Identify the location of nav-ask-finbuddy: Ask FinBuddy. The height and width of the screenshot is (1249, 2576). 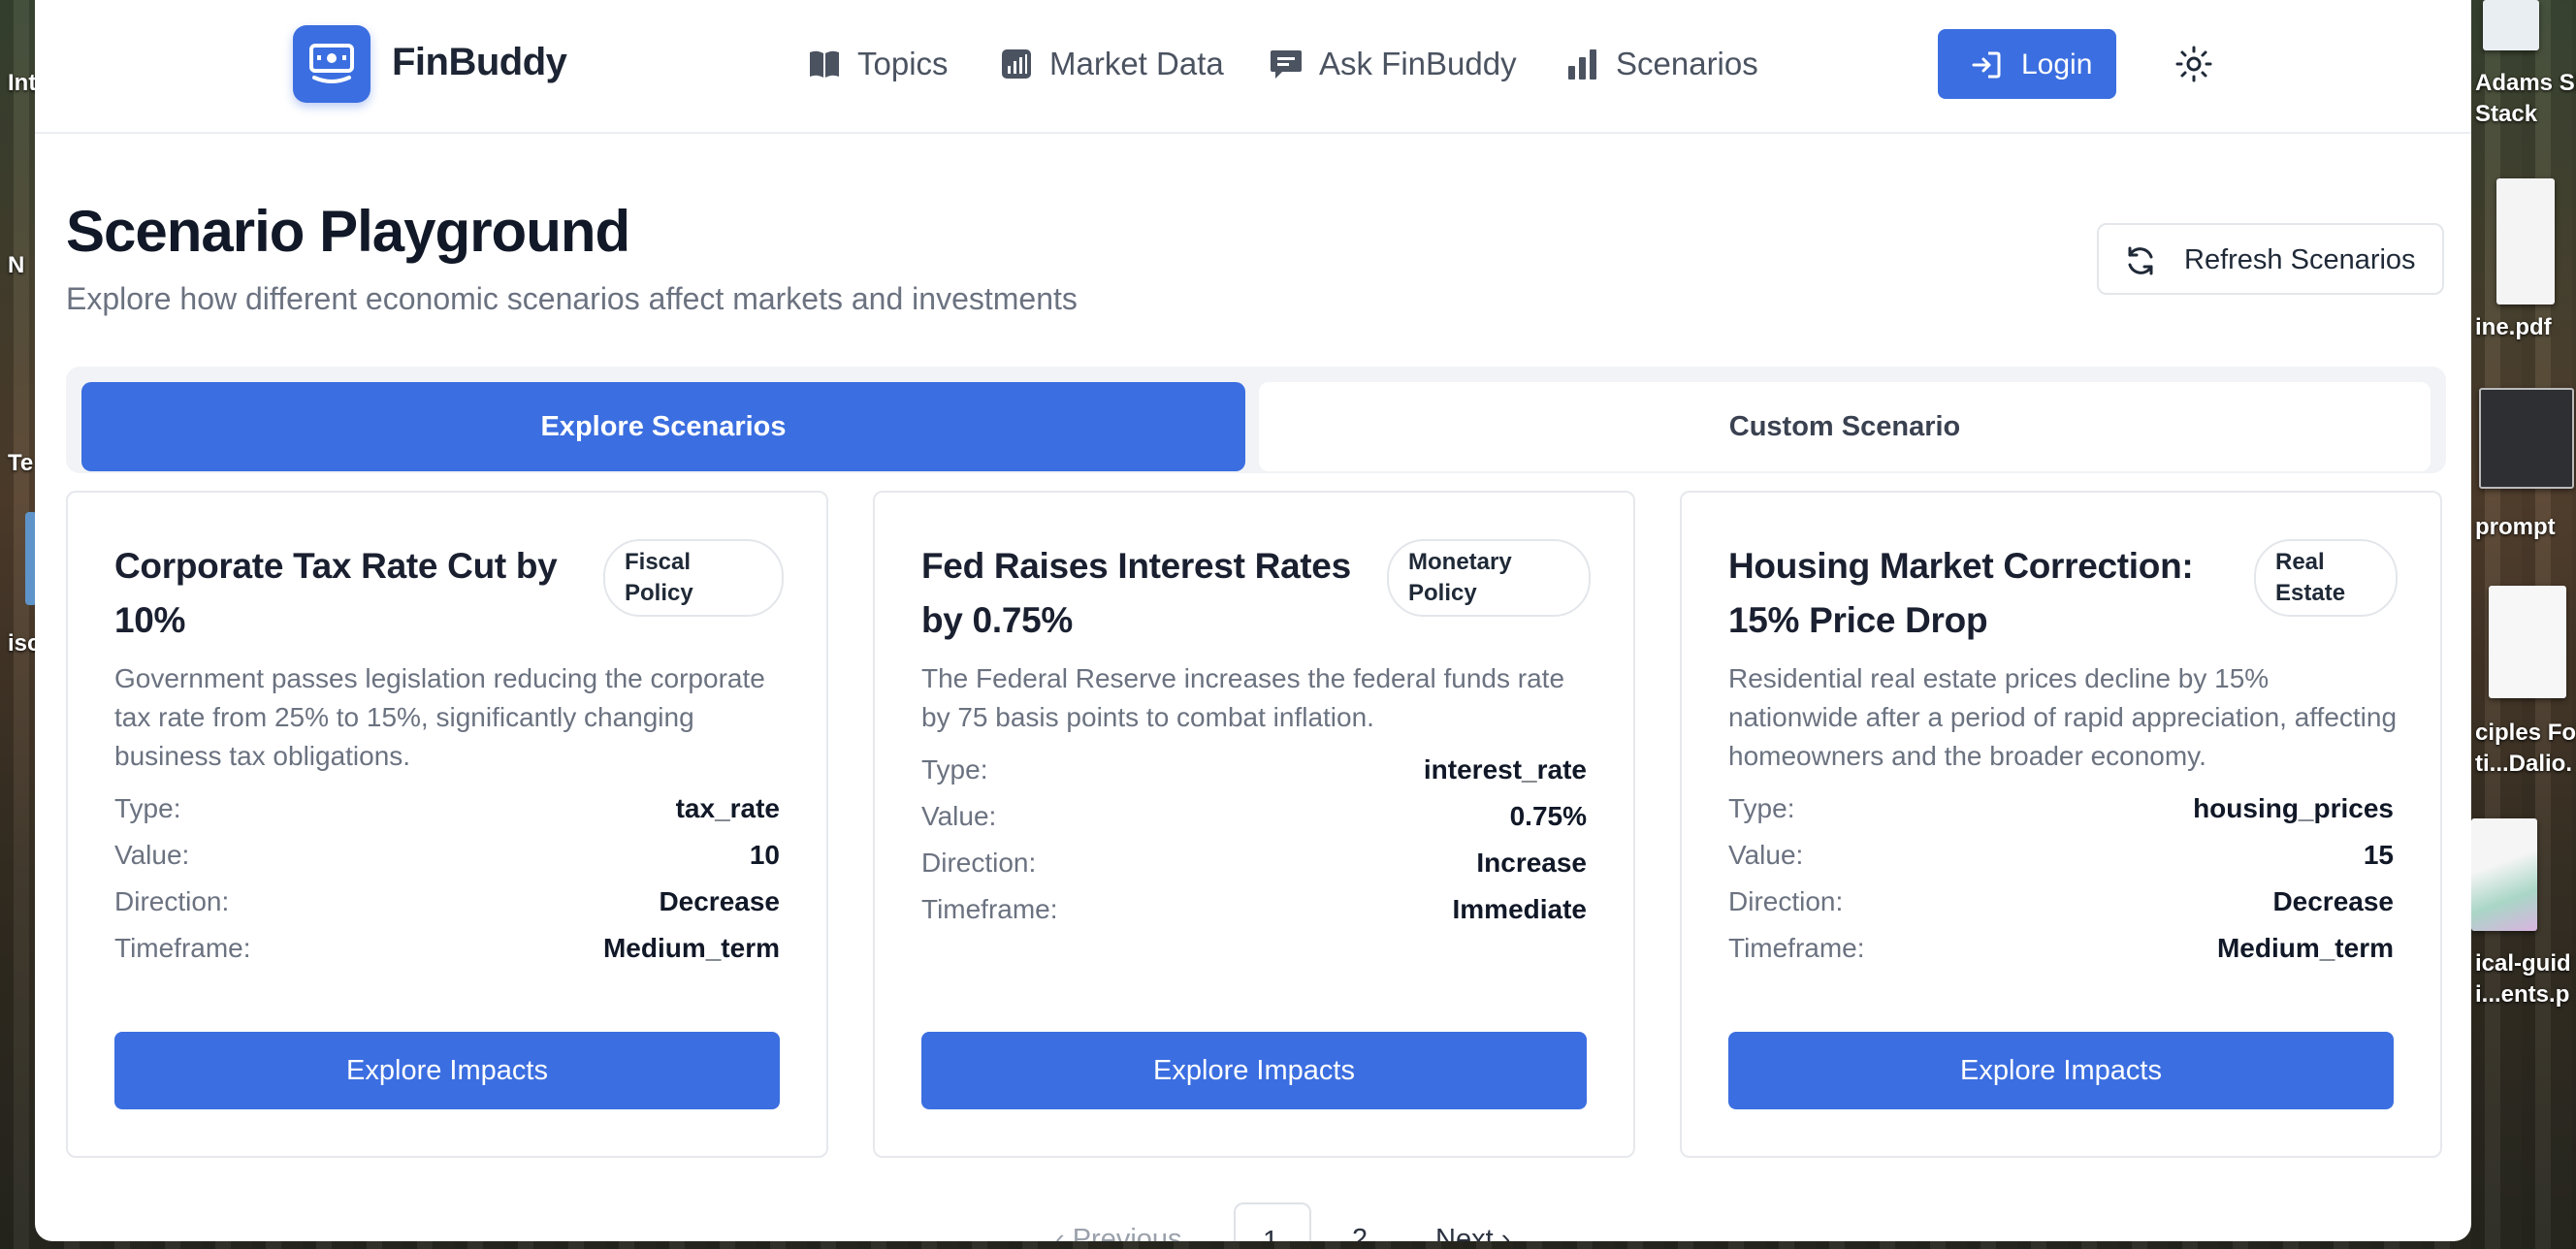
(1393, 64).